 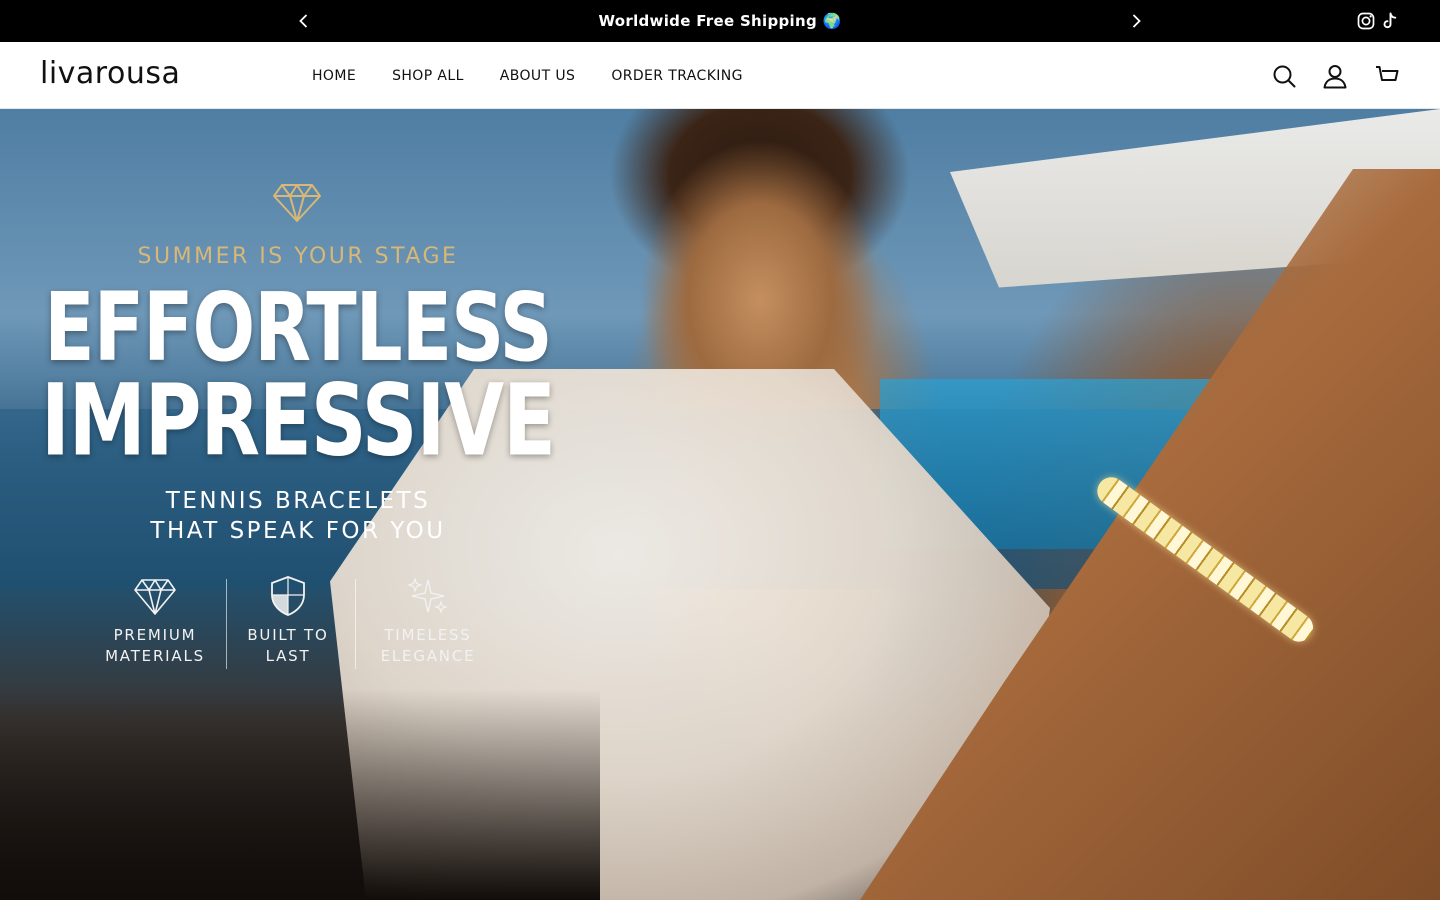 I want to click on chevron-right-icon, so click(x=1136, y=21).